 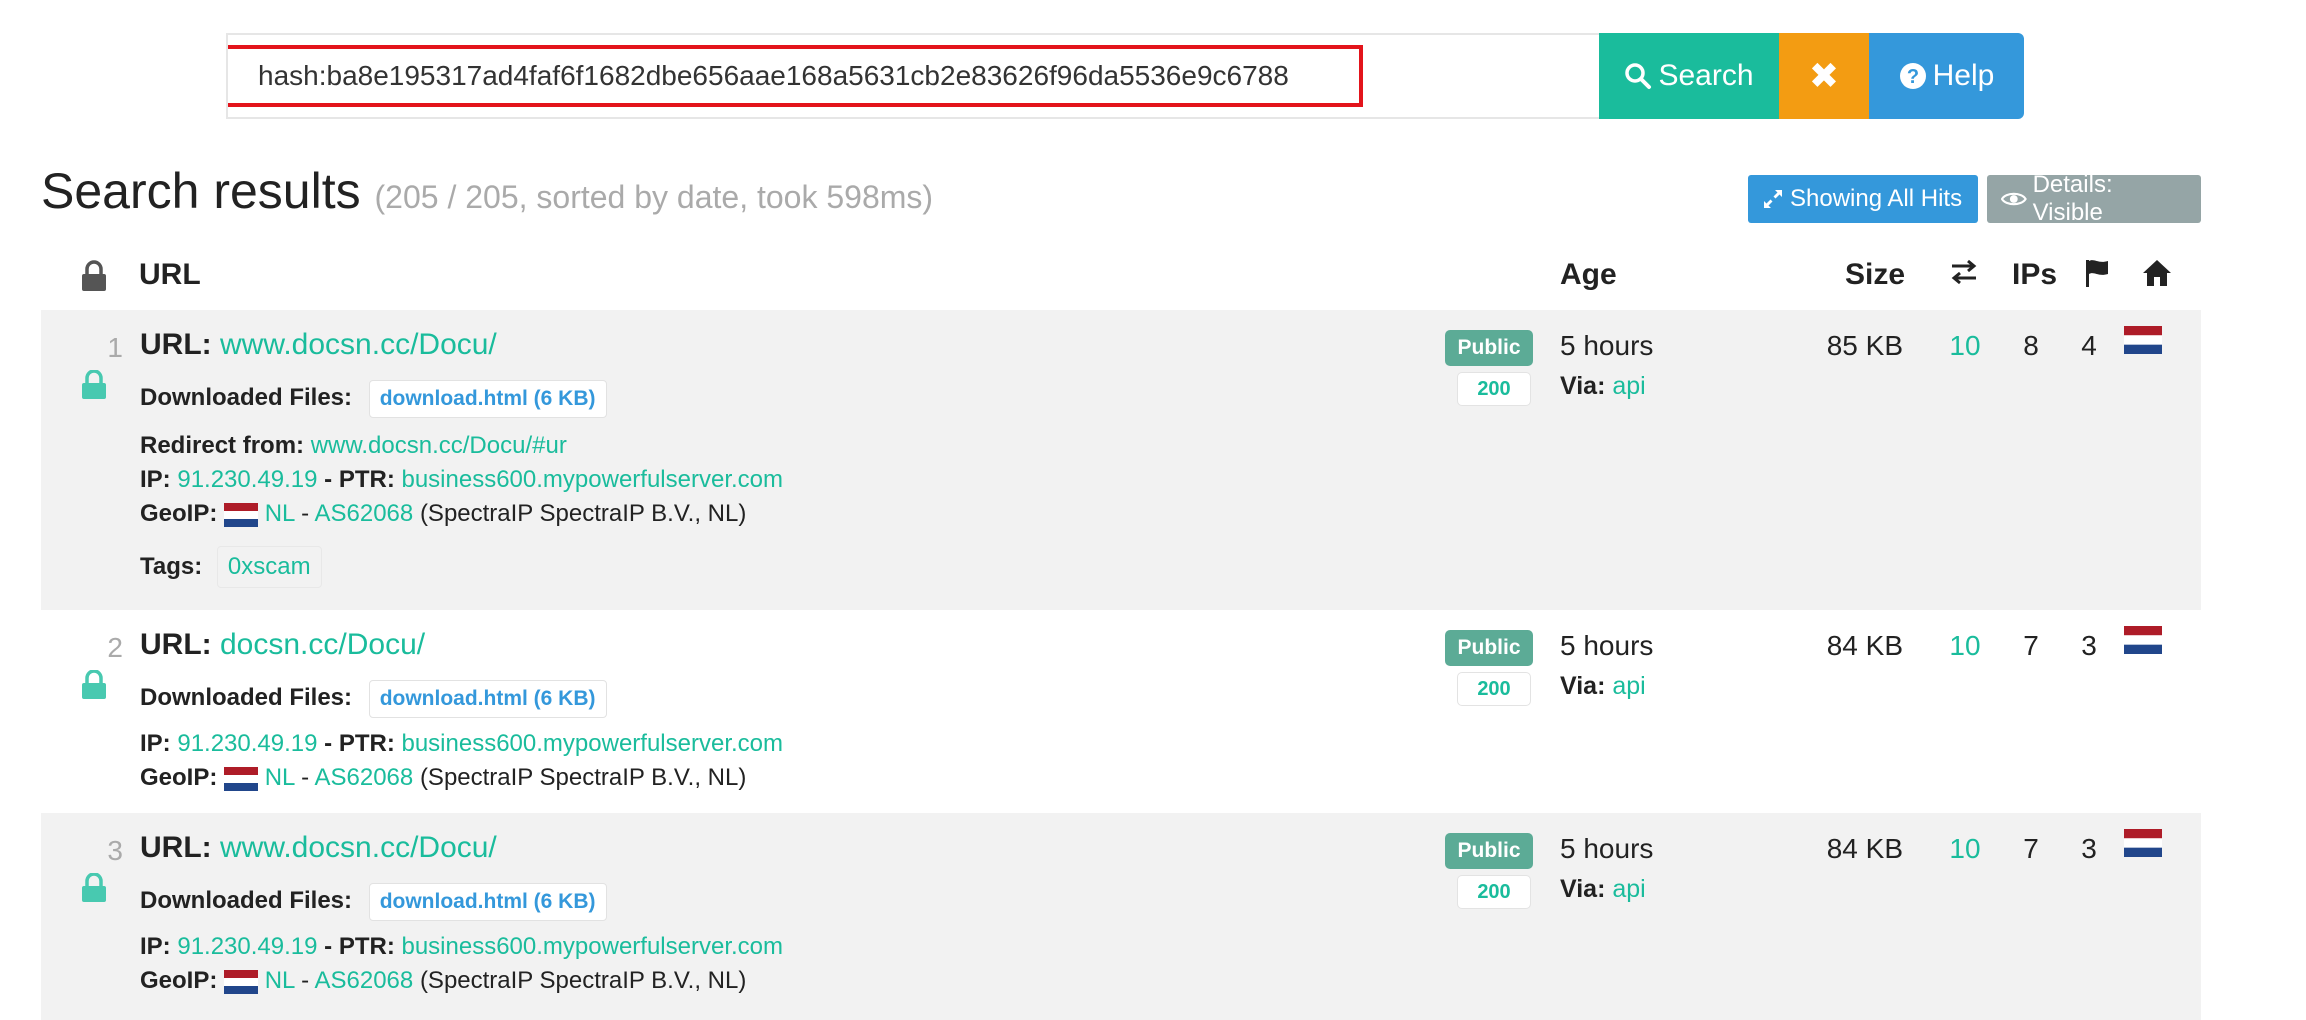 What do you see at coordinates (1489, 648) in the screenshot?
I see `visibility-badge: Public` at bounding box center [1489, 648].